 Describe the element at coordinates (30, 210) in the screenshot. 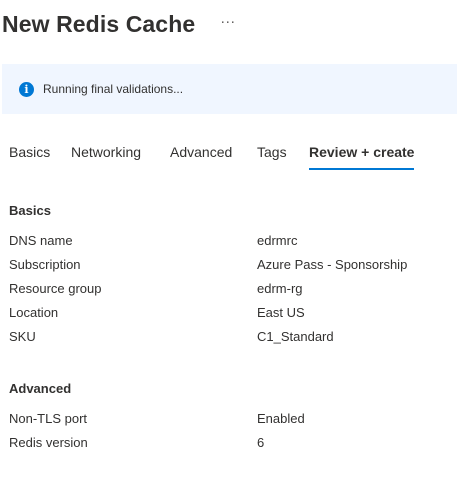

I see `section-title-basics: Basics` at that location.